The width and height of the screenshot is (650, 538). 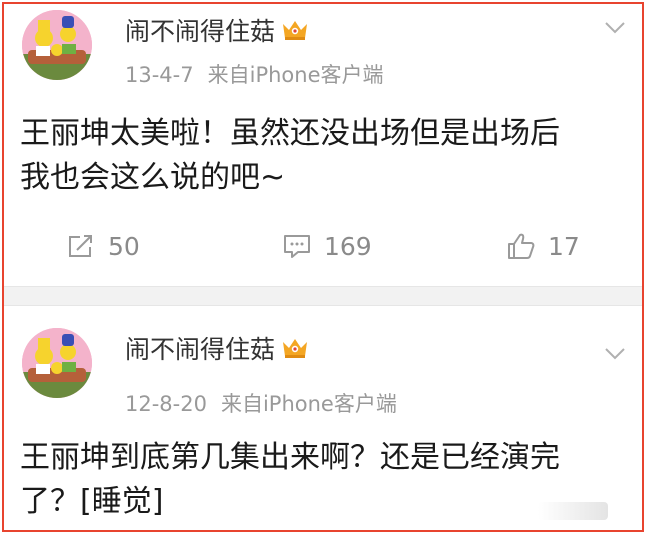 I want to click on like-count: 17, so click(x=564, y=246).